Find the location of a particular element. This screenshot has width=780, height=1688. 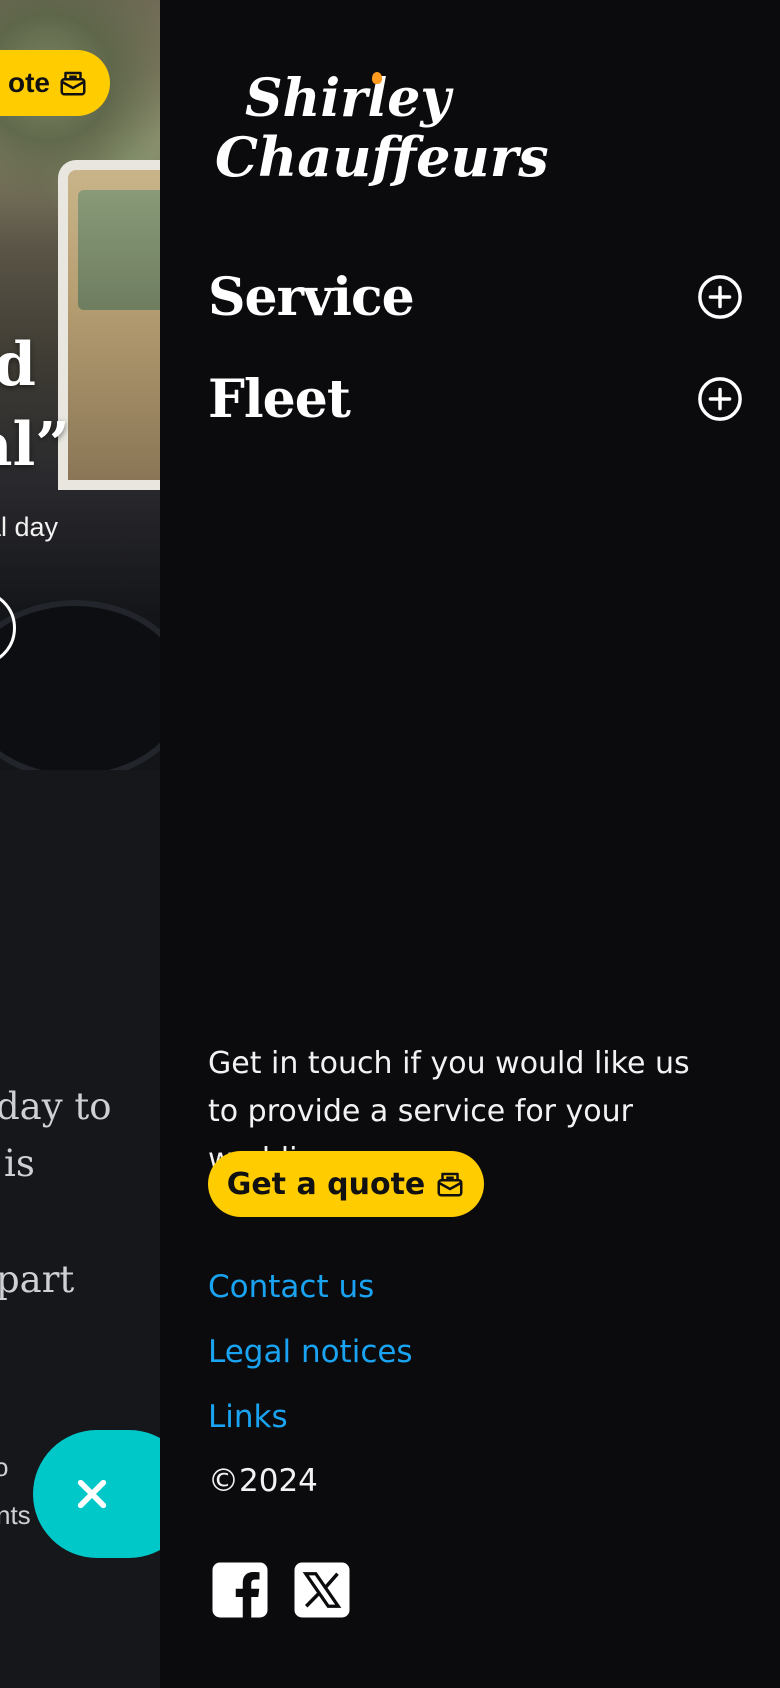

get-a-quote-label: Get a quote is located at coordinates (326, 1184).